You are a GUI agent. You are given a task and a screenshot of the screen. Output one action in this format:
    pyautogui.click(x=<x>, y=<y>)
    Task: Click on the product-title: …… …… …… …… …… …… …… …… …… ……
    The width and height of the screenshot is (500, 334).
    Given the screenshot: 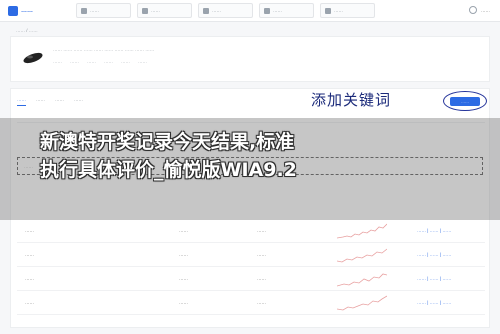 What is the action you would take?
    pyautogui.click(x=213, y=49)
    